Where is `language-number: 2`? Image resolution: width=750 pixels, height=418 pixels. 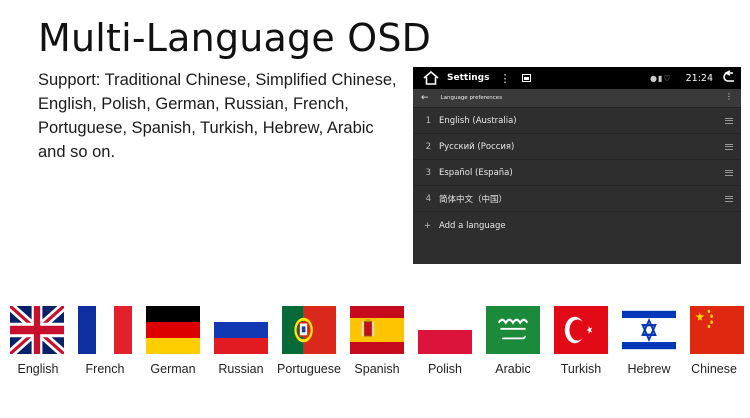
language-number: 2 is located at coordinates (428, 146).